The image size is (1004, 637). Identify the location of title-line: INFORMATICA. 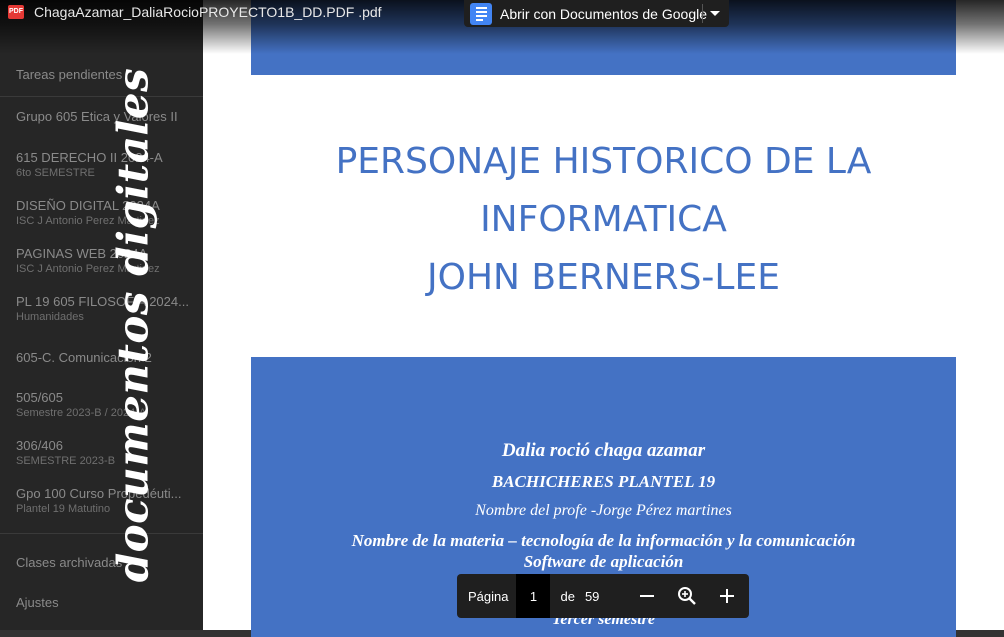
(603, 219).